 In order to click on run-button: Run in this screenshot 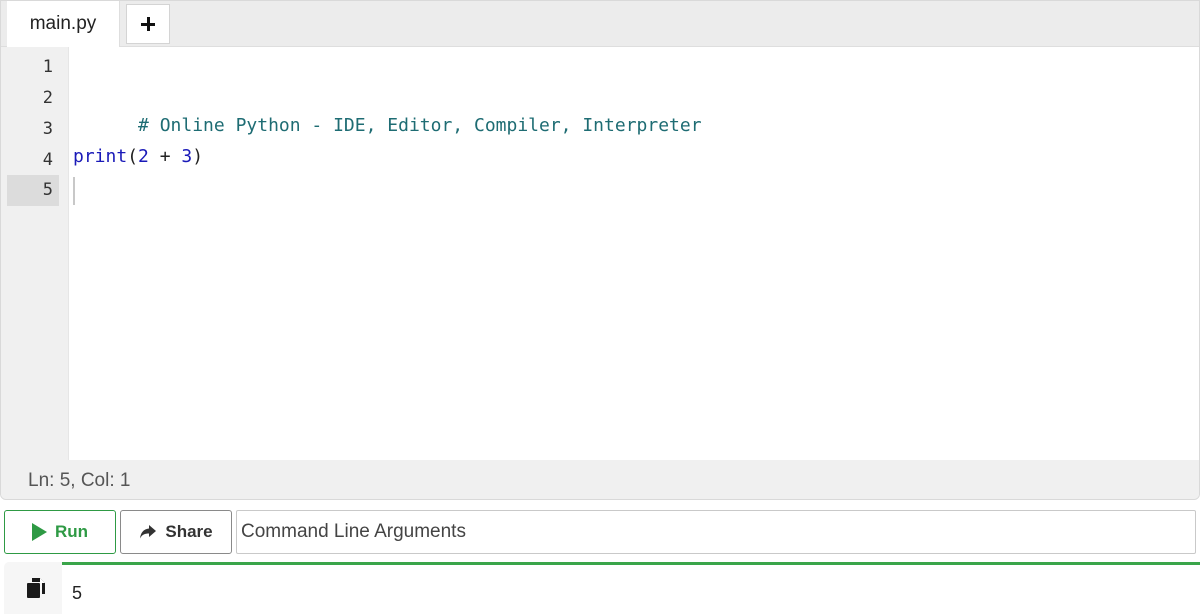, I will do `click(60, 532)`.